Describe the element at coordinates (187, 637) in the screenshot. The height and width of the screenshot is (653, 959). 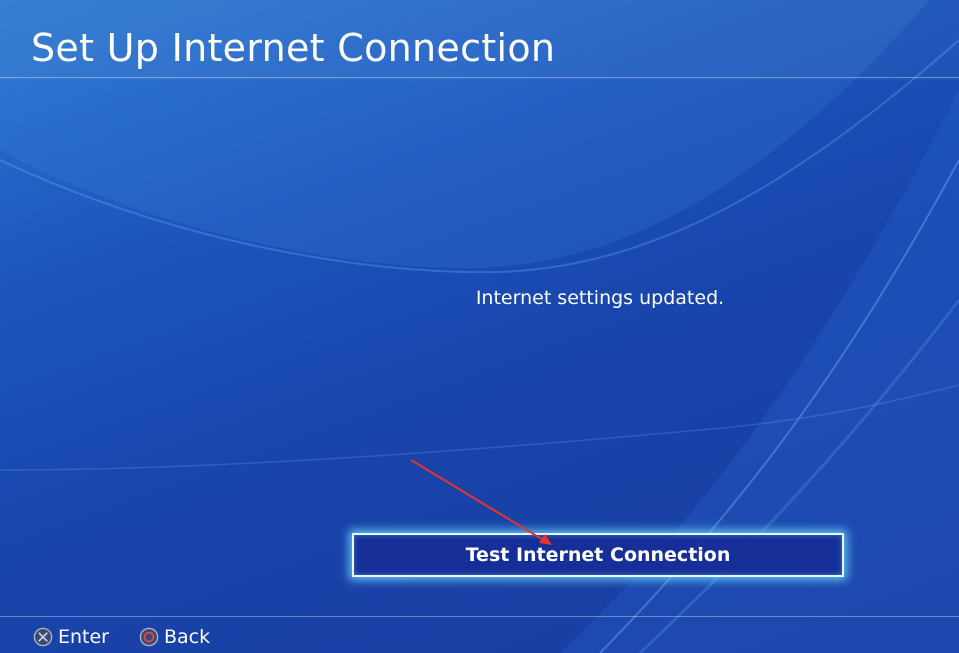
I see `back-hint-label: Back` at that location.